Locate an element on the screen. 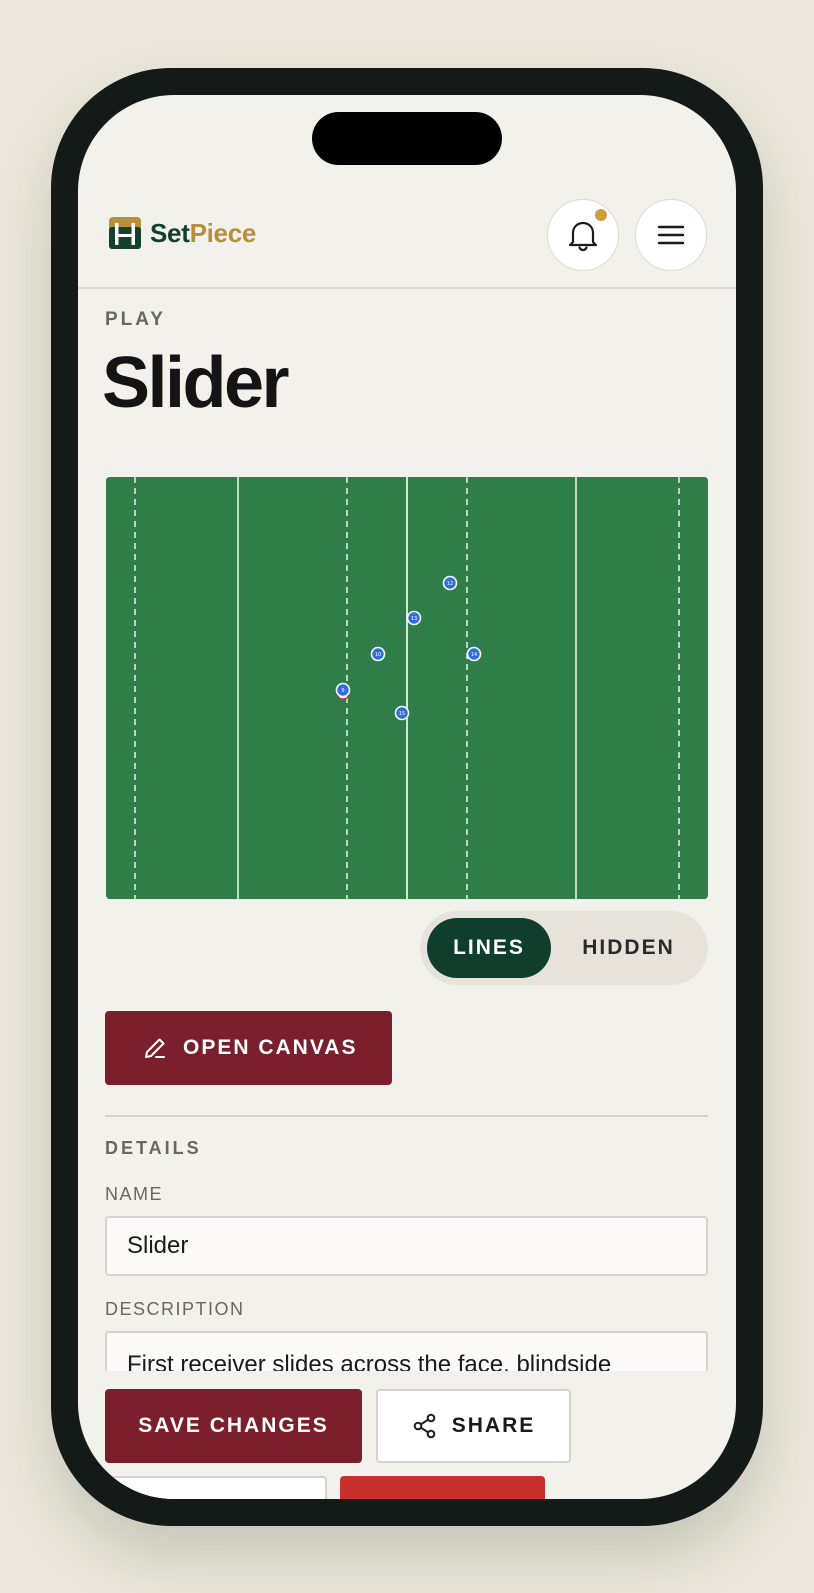 This screenshot has height=1593, width=814. notification-dot is located at coordinates (601, 215).